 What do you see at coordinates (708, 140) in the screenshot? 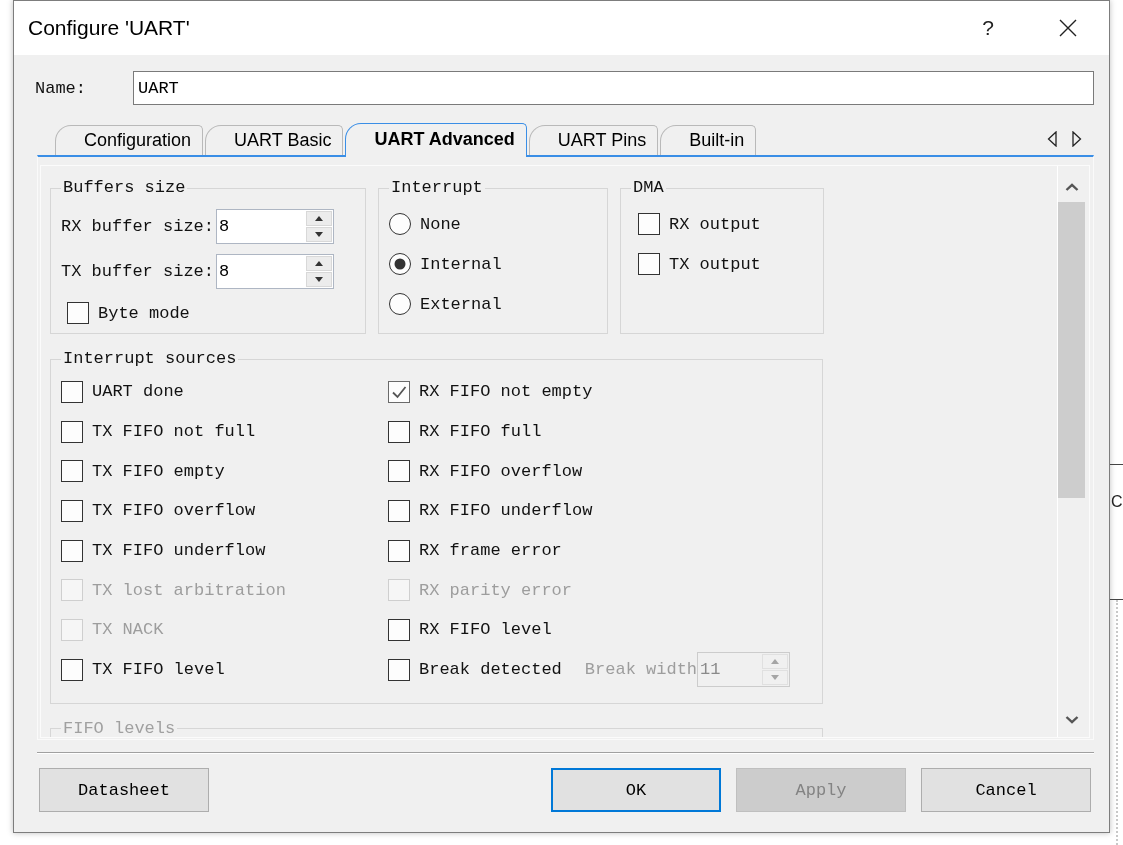
I see `tab: Built-in` at bounding box center [708, 140].